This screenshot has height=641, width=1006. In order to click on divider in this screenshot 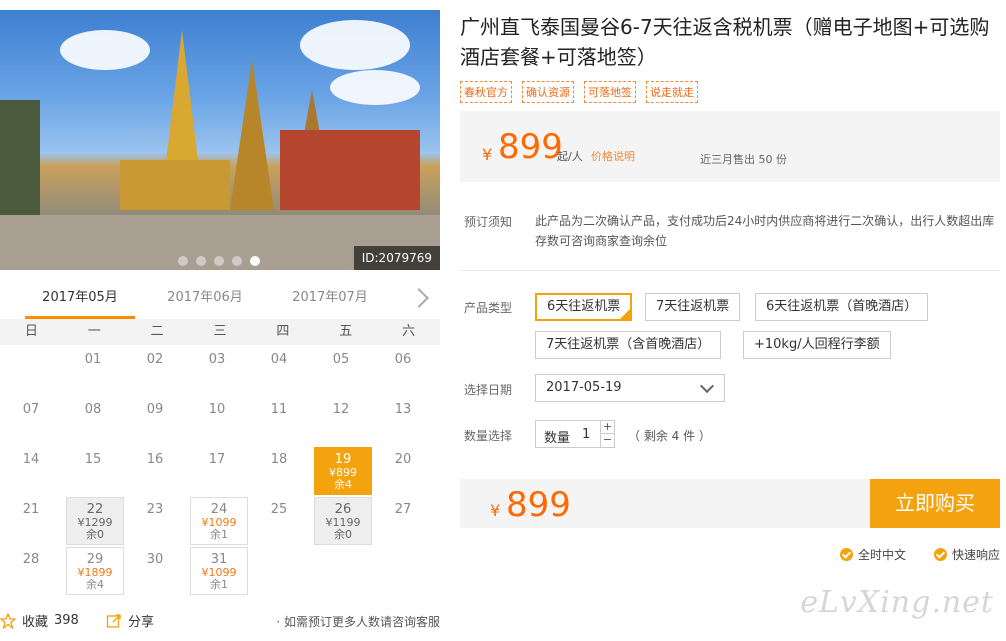, I will do `click(730, 270)`.